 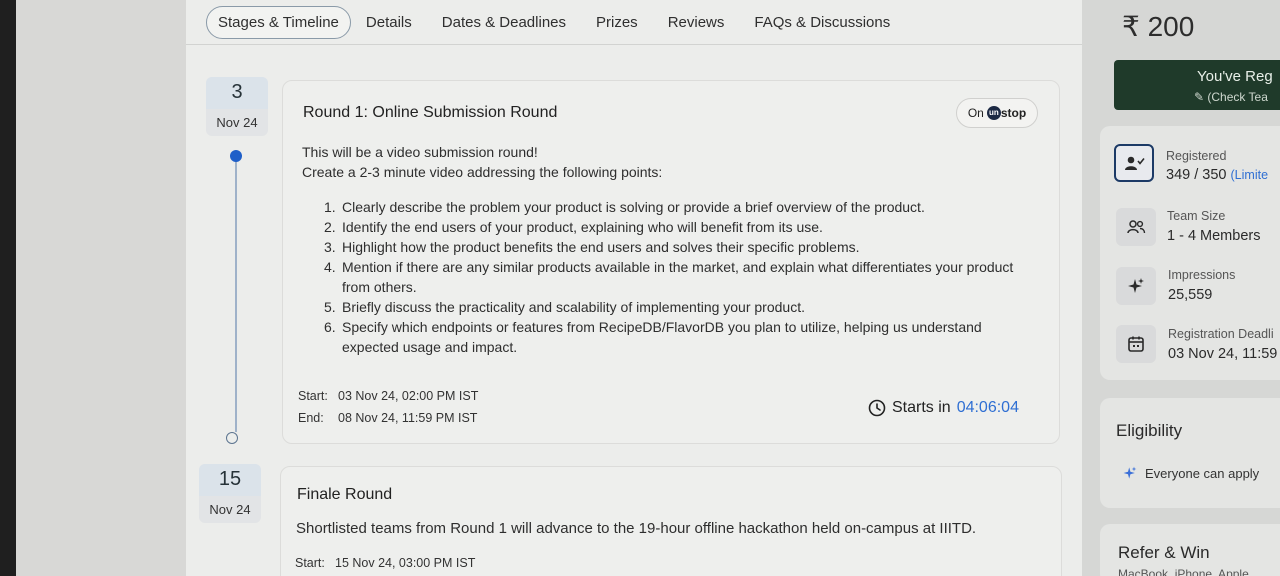 I want to click on round1-start: Start: 03 Nov 24, 02:00 PM IST, so click(x=388, y=396).